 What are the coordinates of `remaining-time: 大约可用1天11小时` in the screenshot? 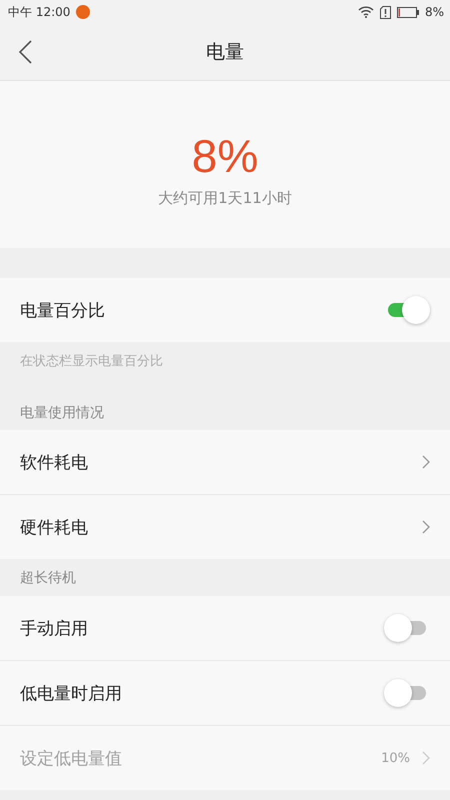 It's located at (225, 198).